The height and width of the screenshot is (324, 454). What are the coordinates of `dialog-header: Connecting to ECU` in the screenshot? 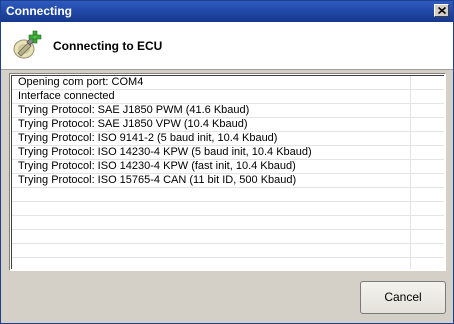 It's located at (227, 46).